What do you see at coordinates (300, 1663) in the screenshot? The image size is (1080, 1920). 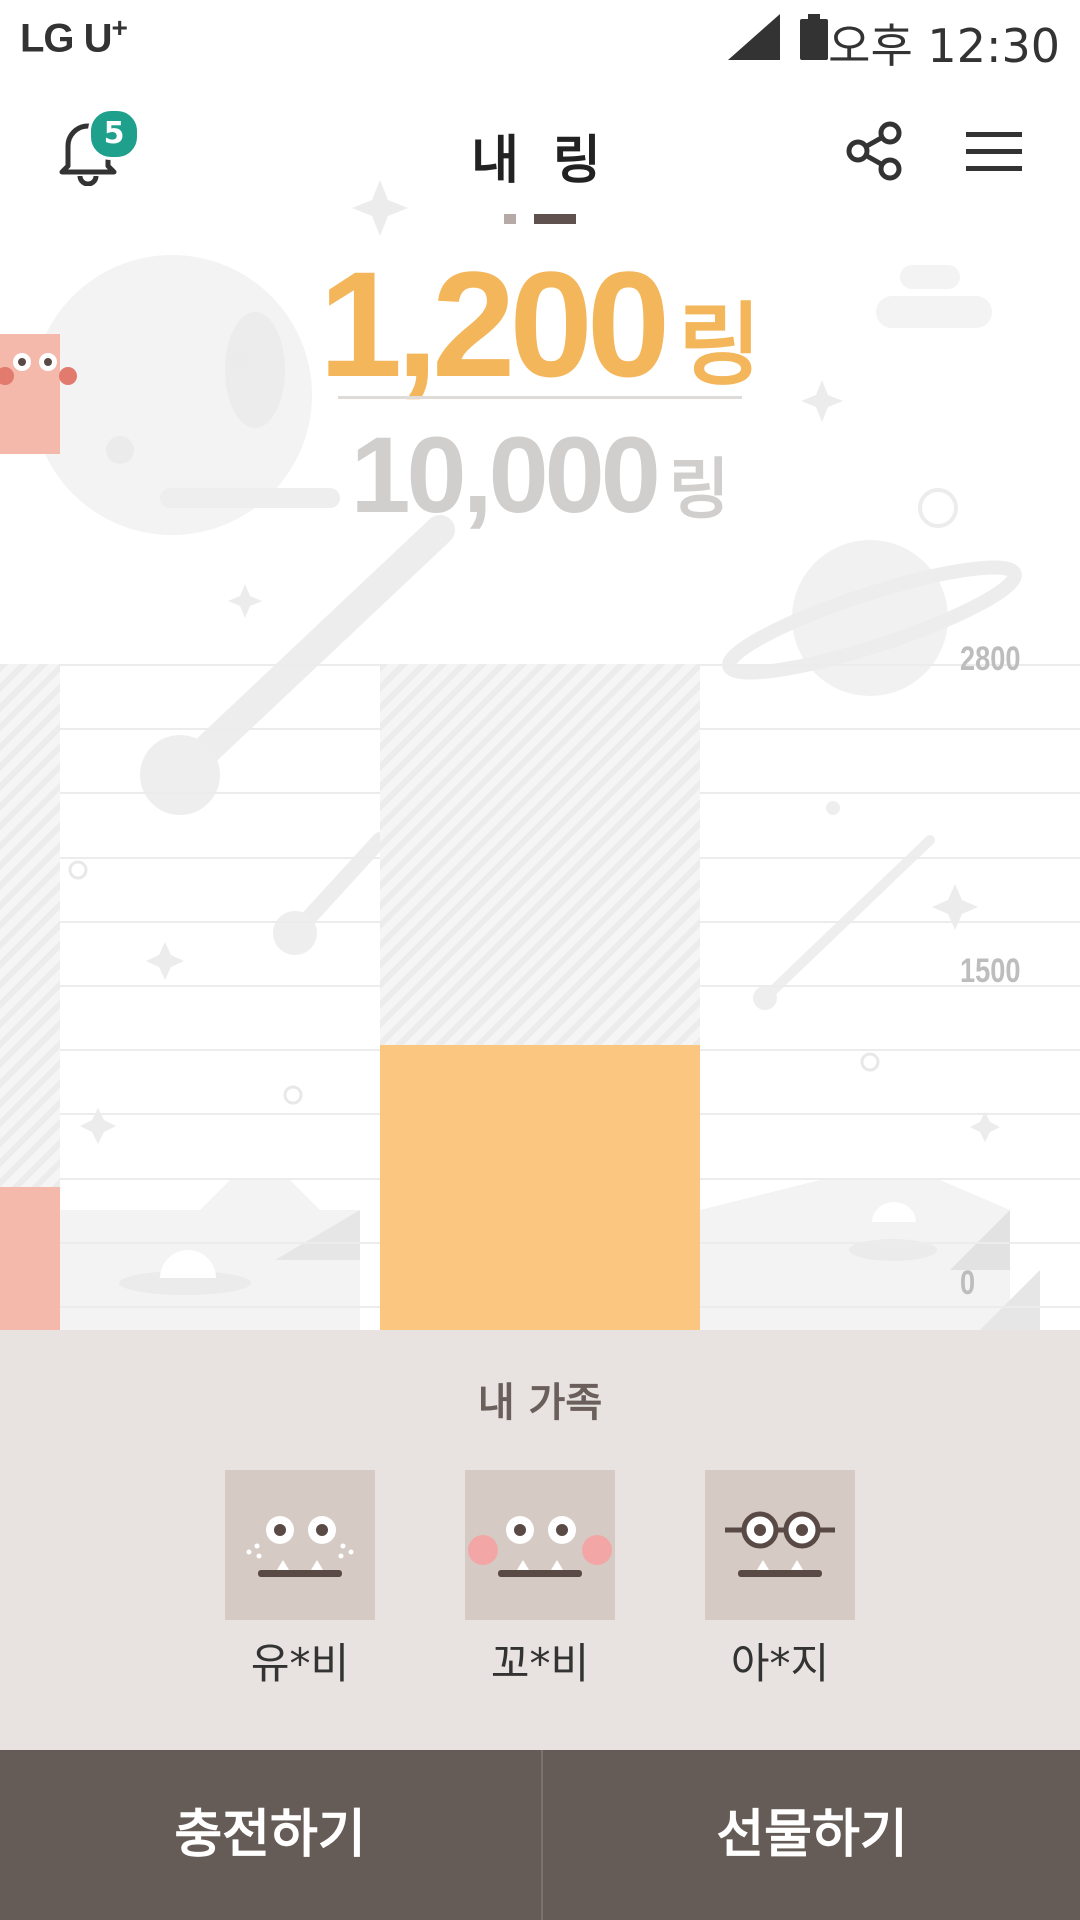 I see `member-name: 유*비` at bounding box center [300, 1663].